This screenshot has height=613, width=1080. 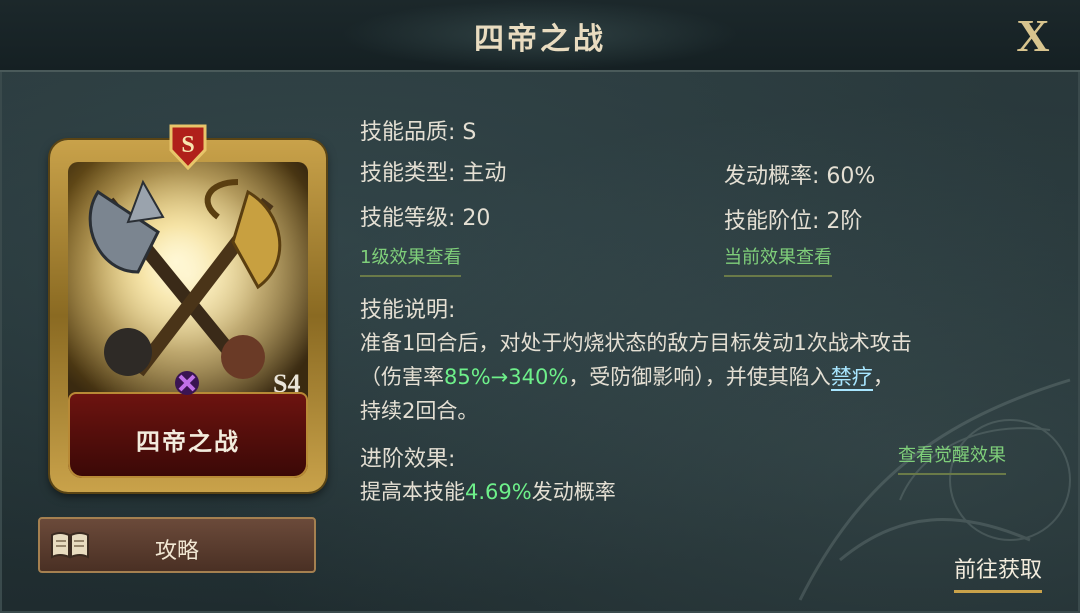 I want to click on description-line: （伤害率85%→340%，受防御影响），并使其陷入禁疗，, so click(x=627, y=378).